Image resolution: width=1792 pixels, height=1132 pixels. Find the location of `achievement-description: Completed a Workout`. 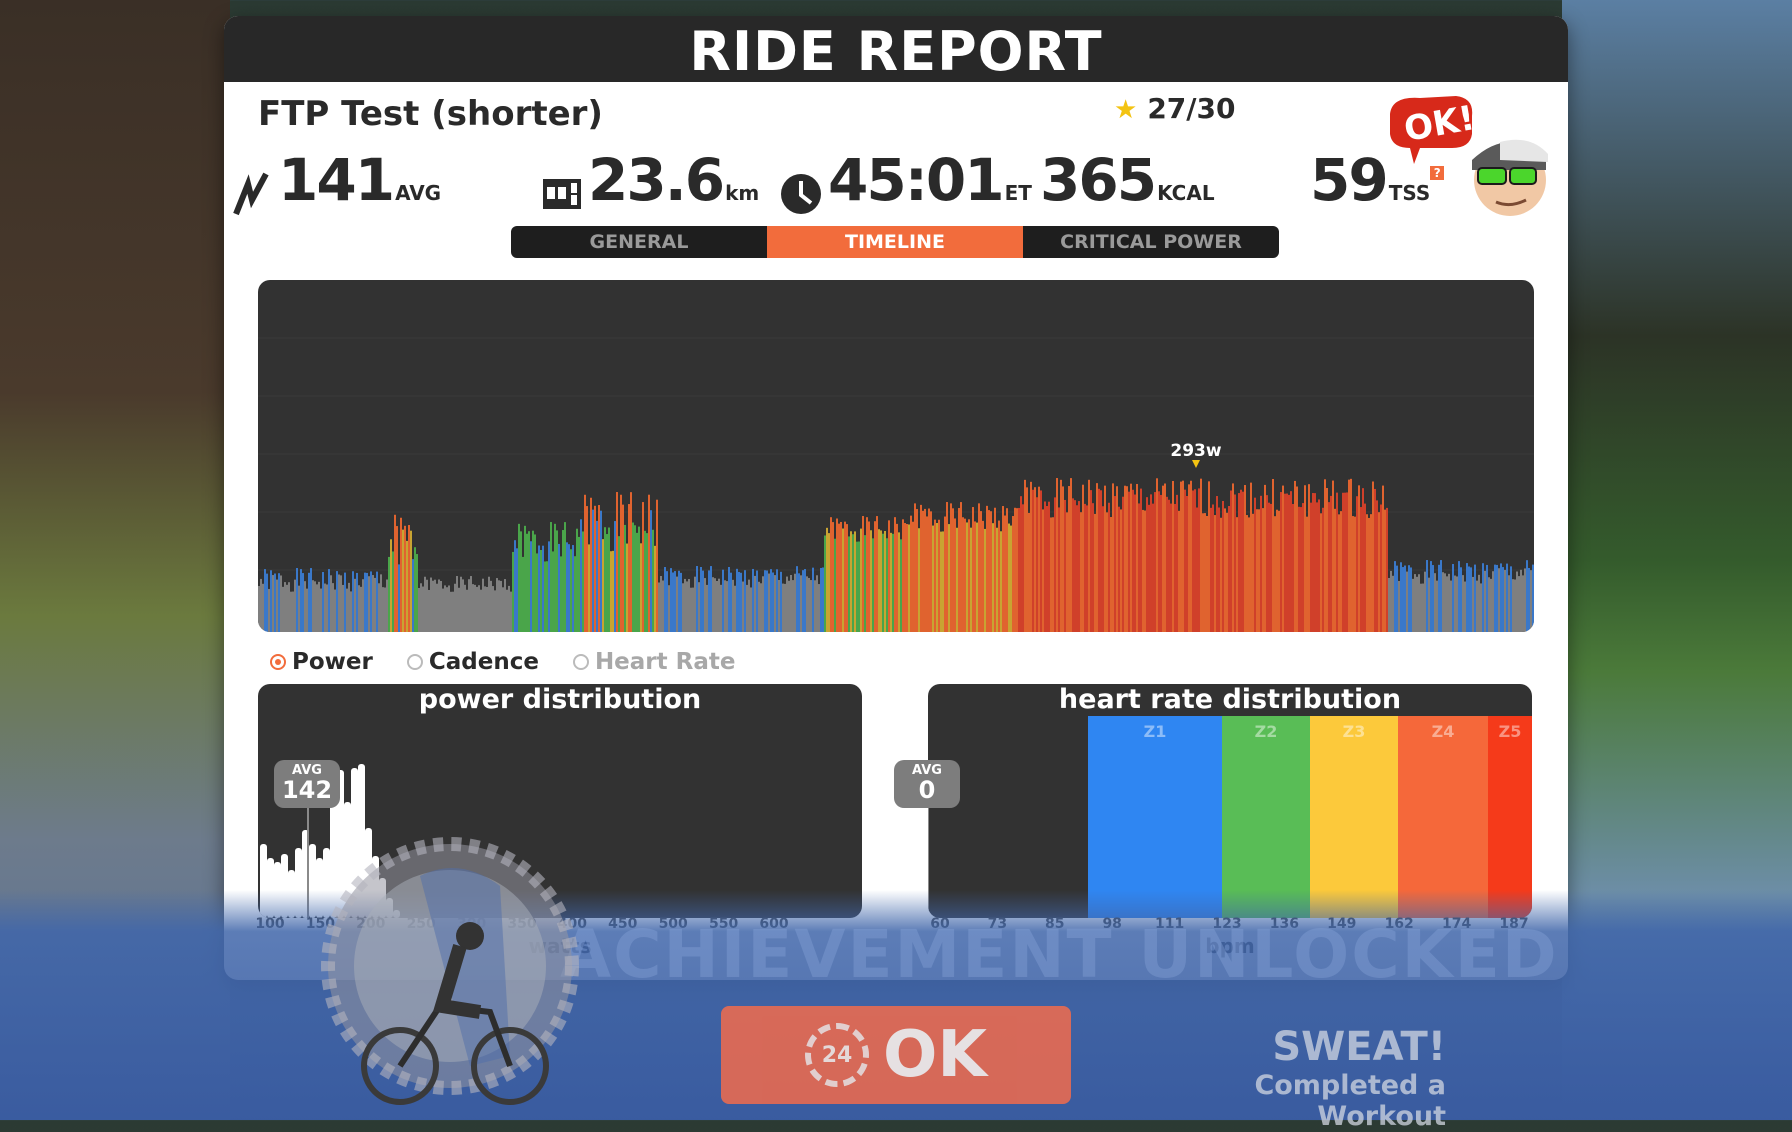

achievement-description: Completed a Workout is located at coordinates (1350, 1101).